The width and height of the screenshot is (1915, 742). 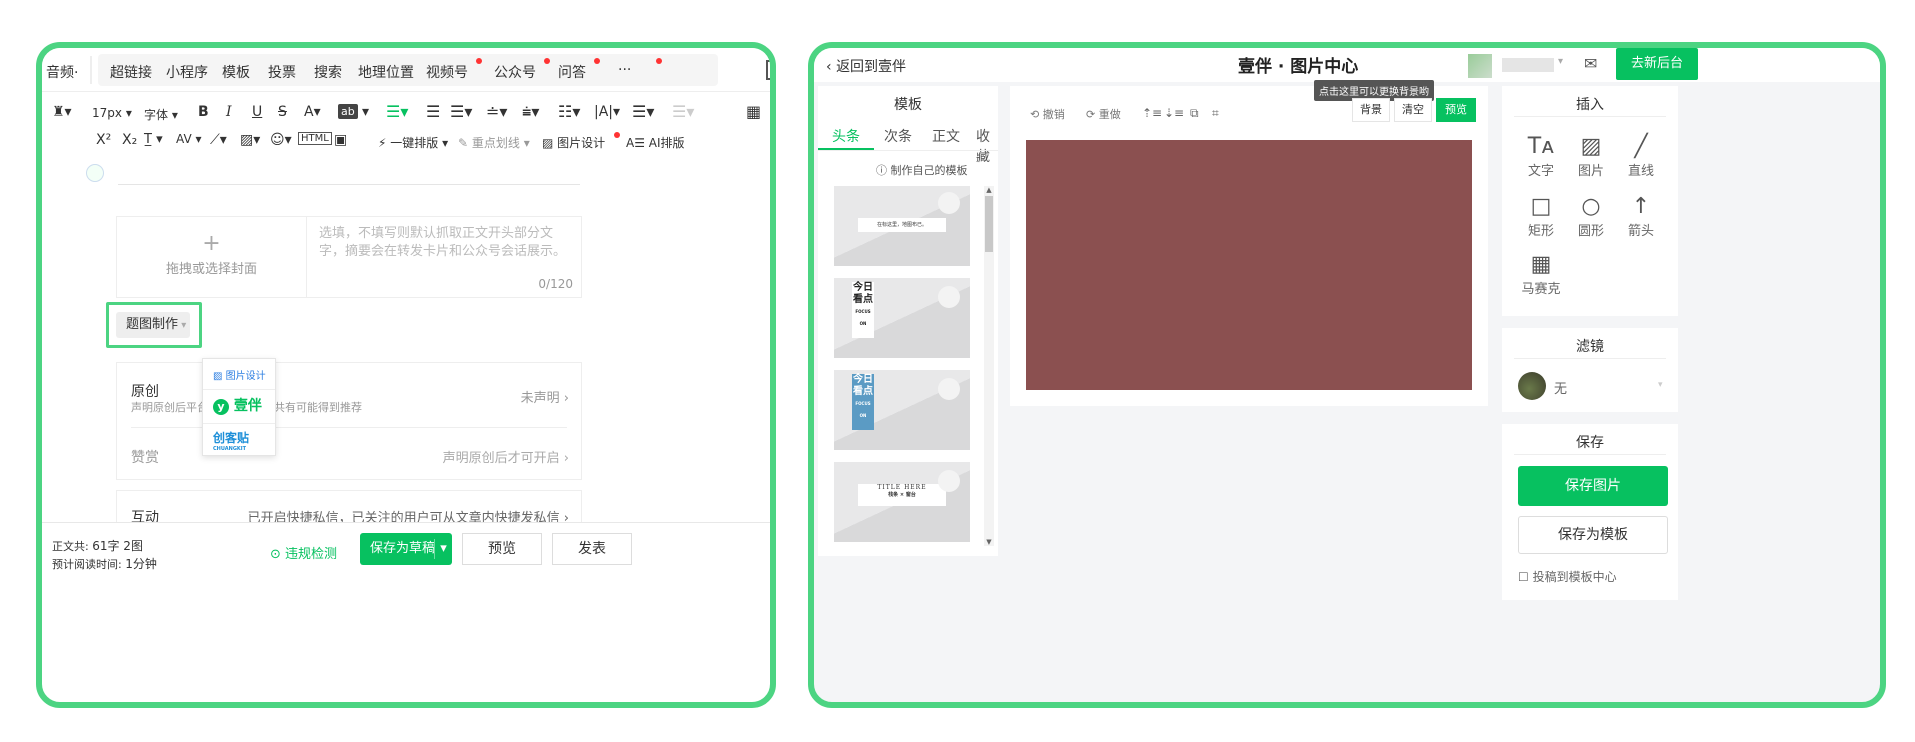 I want to click on dropdown-yiban: y 壹伴, so click(x=237, y=405).